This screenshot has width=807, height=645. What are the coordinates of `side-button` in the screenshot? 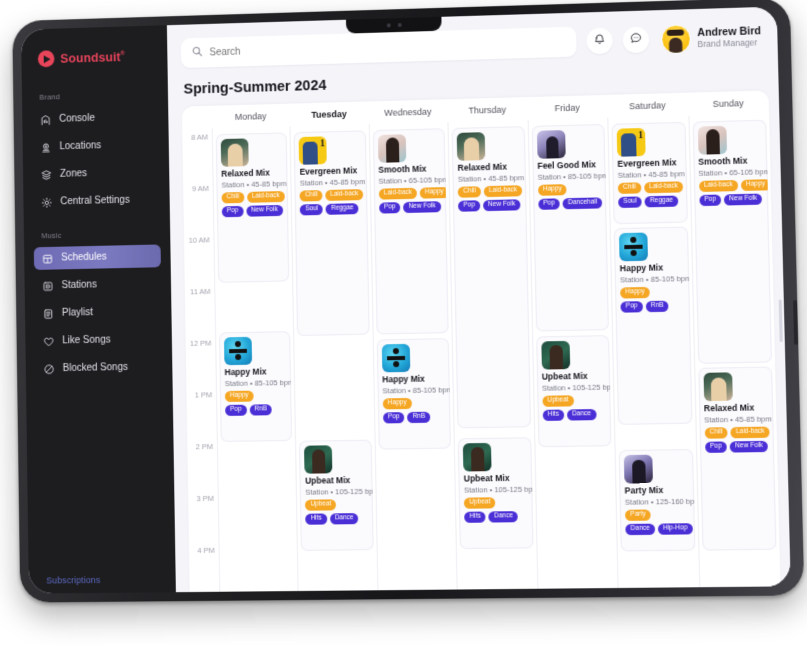 It's located at (796, 322).